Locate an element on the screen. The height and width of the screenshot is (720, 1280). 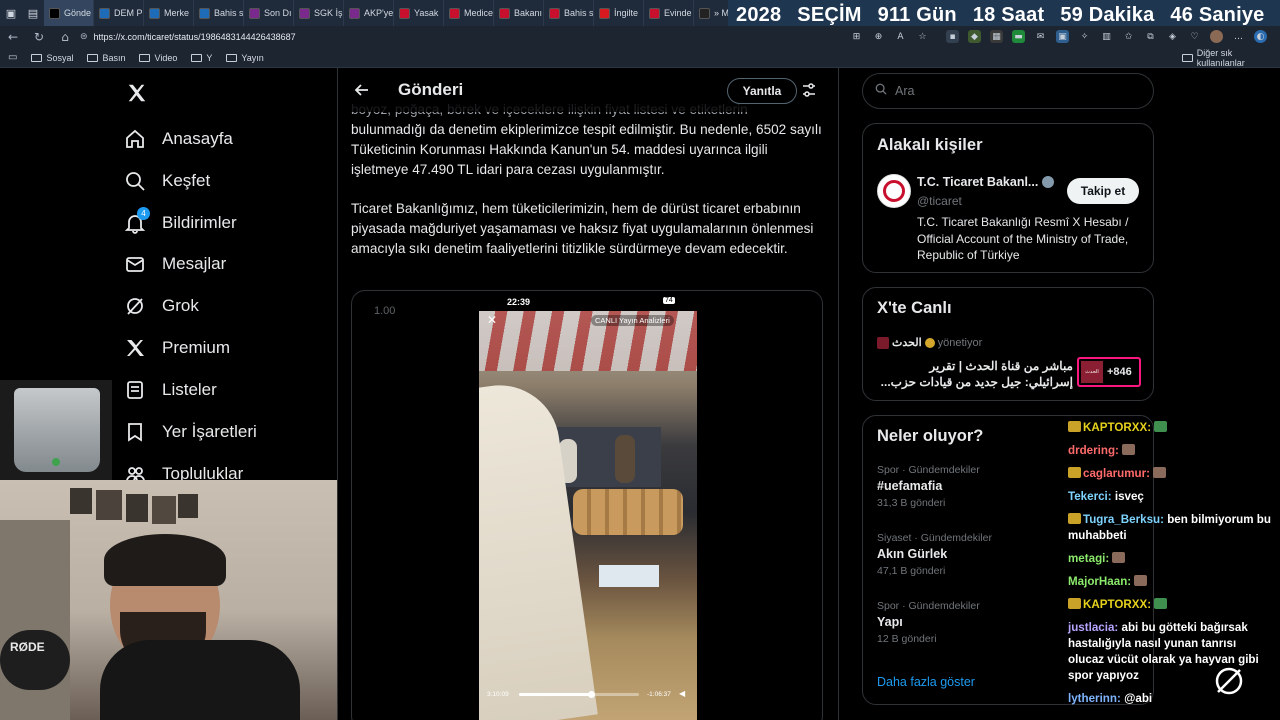
browser-tab: İngilte is located at coordinates (619, 13).